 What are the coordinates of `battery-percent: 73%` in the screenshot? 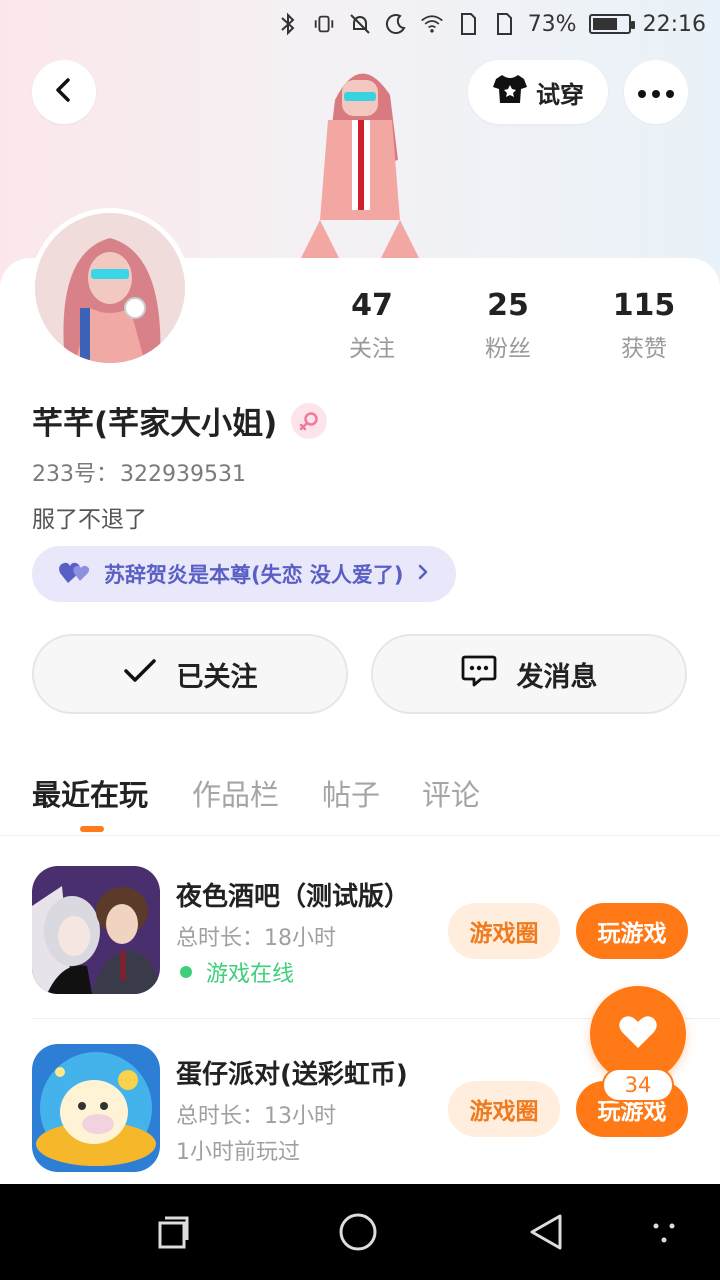 It's located at (552, 24).